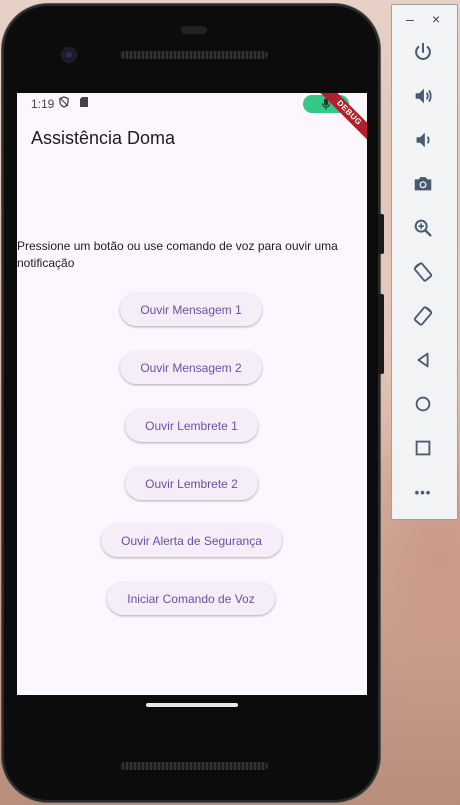 This screenshot has height=805, width=460. Describe the element at coordinates (191, 540) in the screenshot. I see `listen-security-alert-button: Ouvir Alerta de Segurança` at that location.